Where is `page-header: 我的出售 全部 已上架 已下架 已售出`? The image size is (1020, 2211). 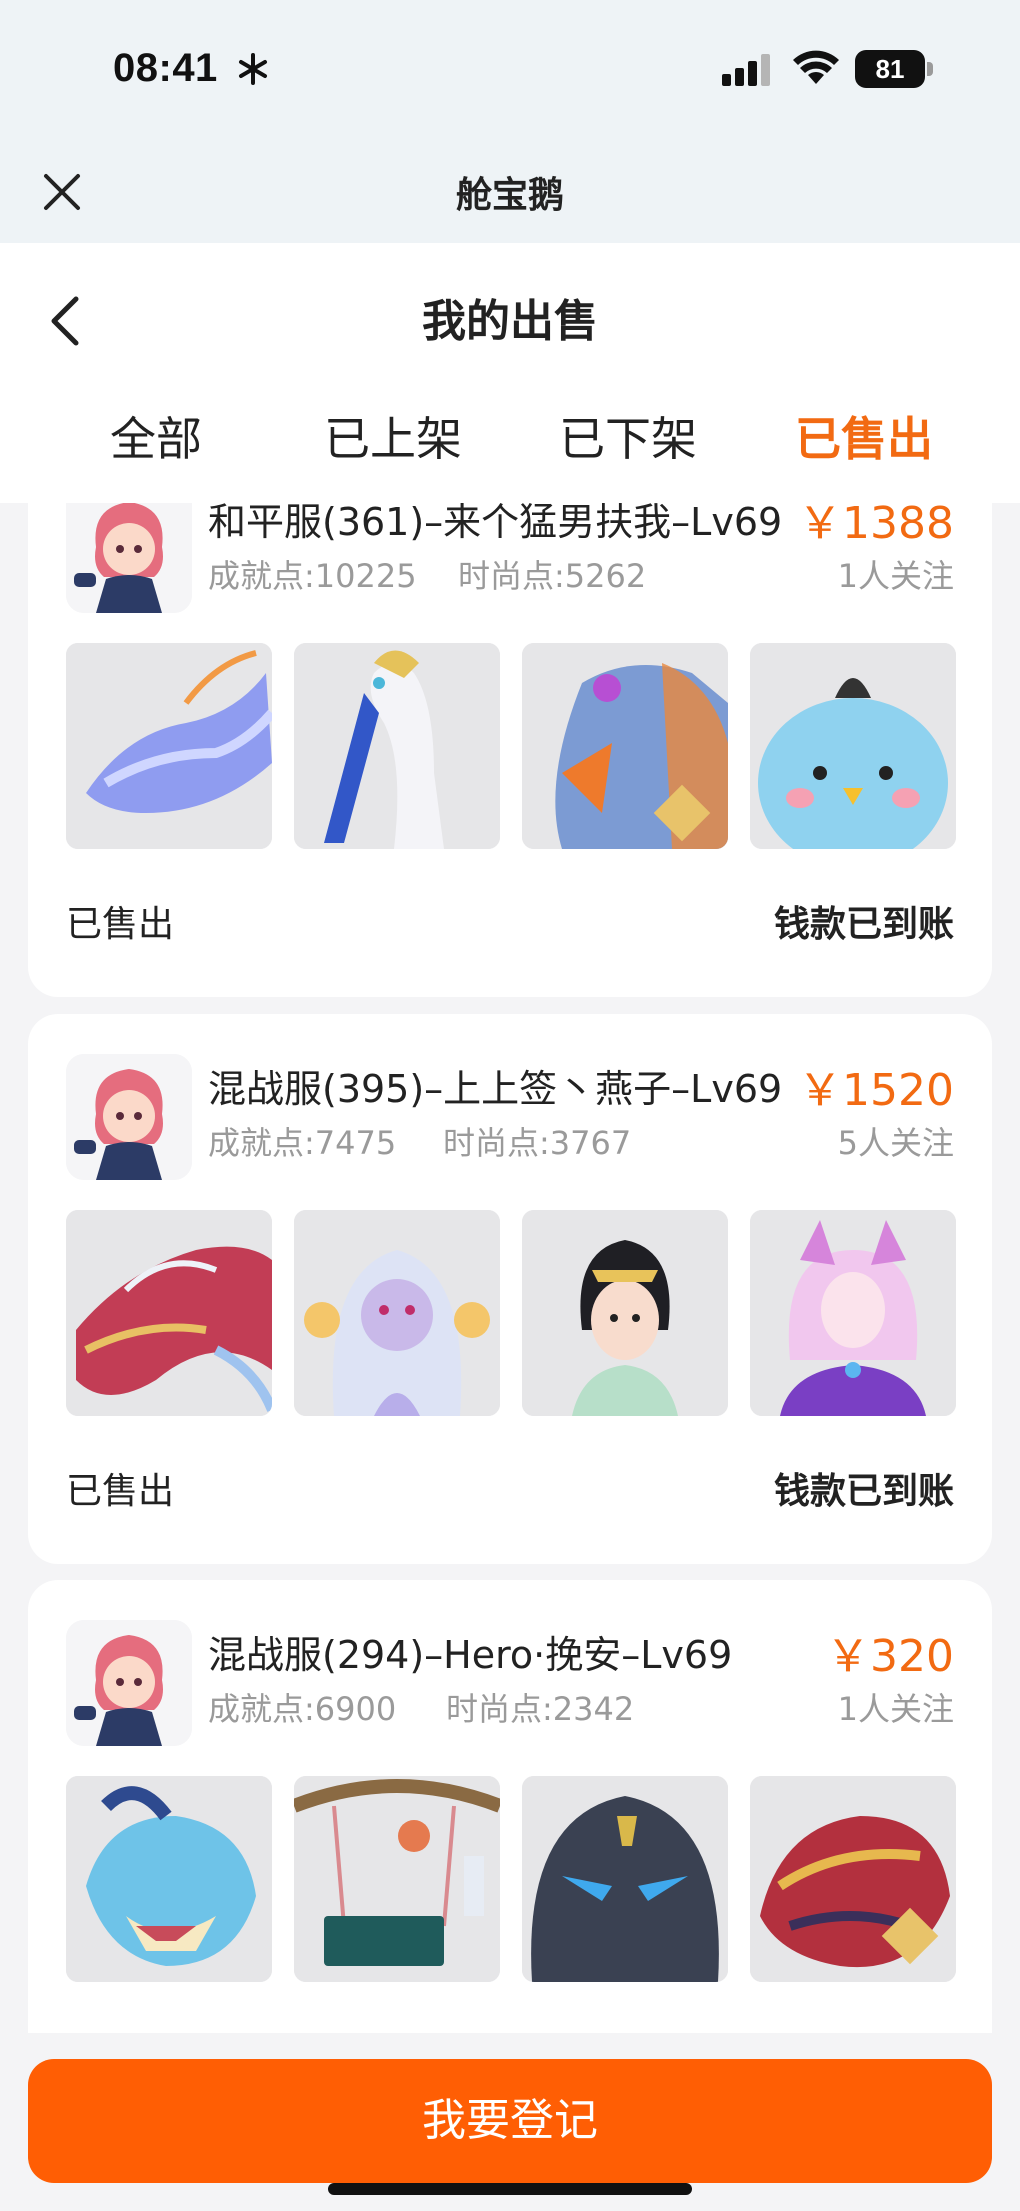
page-header: 我的出售 全部 已上架 已下架 已售出 is located at coordinates (510, 373).